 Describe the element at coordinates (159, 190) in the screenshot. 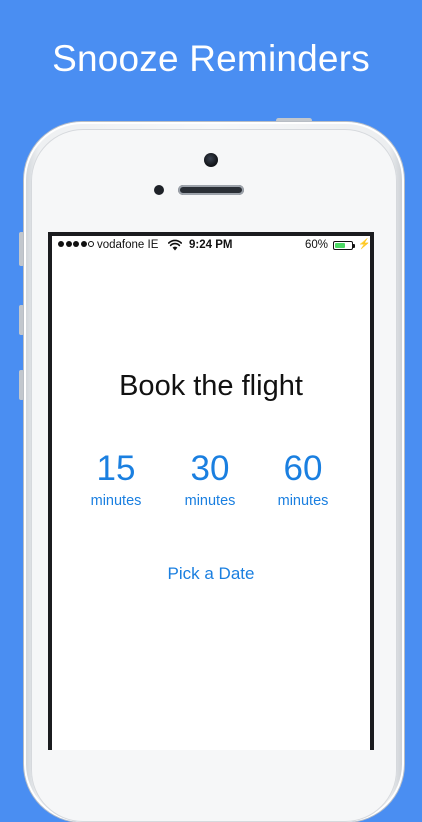

I see `proximity-sensor-icon` at that location.